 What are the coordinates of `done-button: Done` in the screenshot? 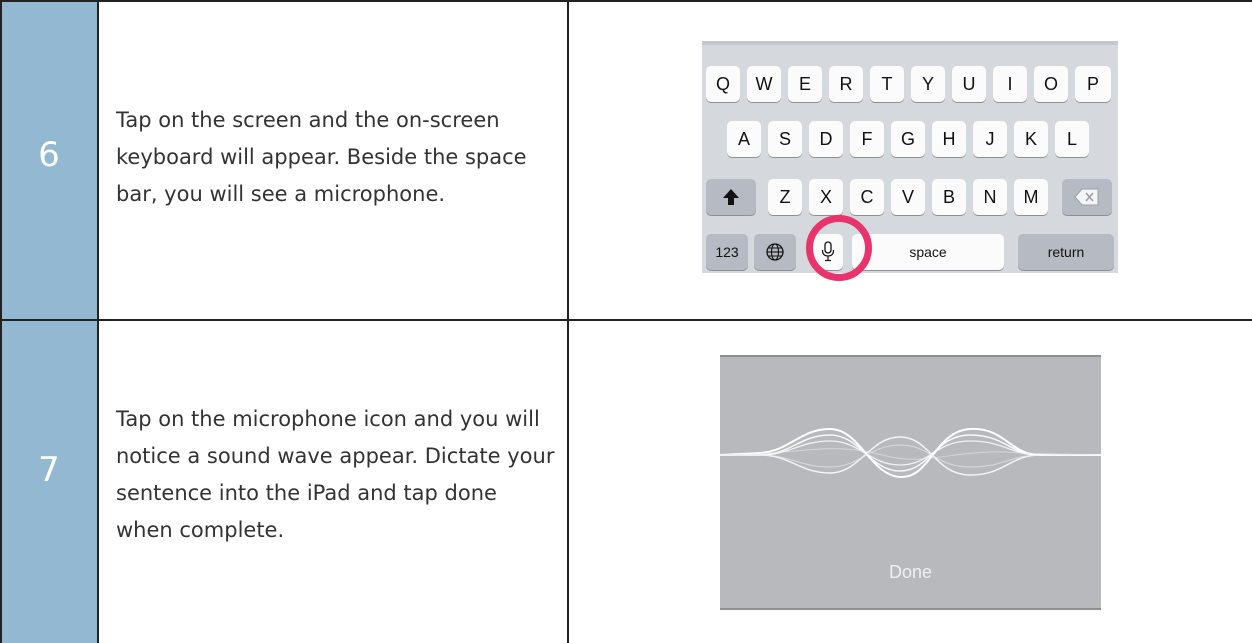 It's located at (910, 572).